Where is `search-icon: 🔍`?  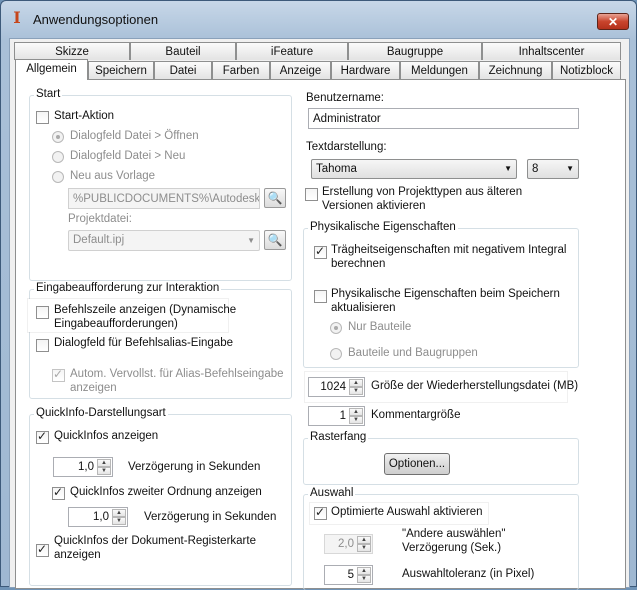 search-icon: 🔍 is located at coordinates (275, 240).